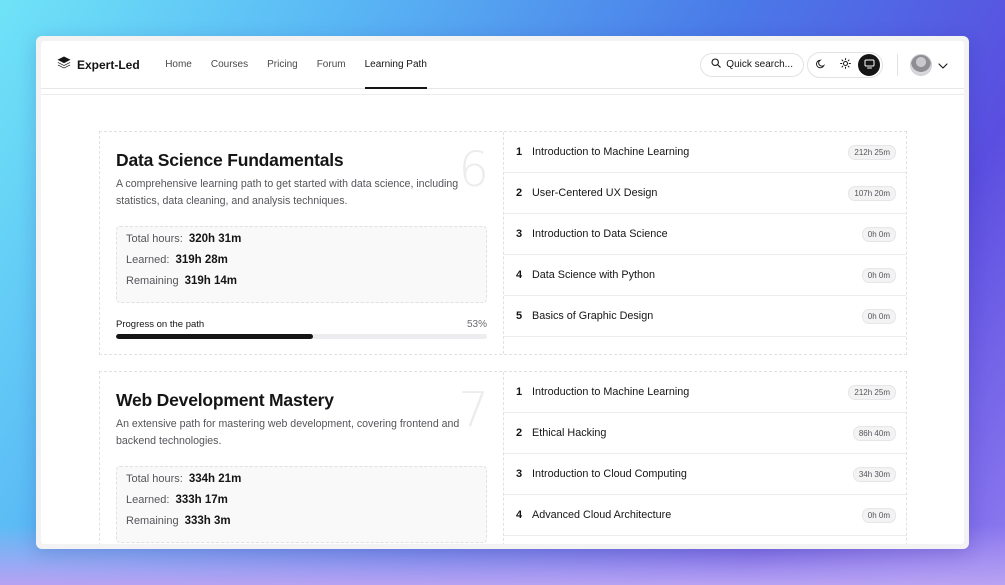  Describe the element at coordinates (160, 324) in the screenshot. I see `progress-label: Progress on the path` at that location.